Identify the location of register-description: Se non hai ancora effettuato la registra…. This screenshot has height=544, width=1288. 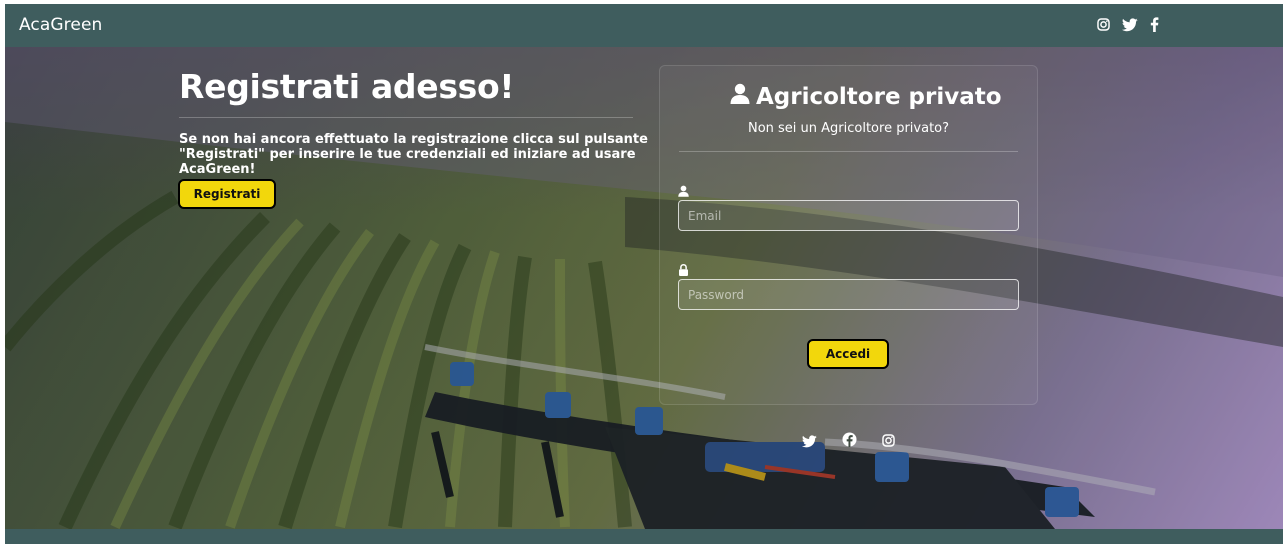
(413, 154).